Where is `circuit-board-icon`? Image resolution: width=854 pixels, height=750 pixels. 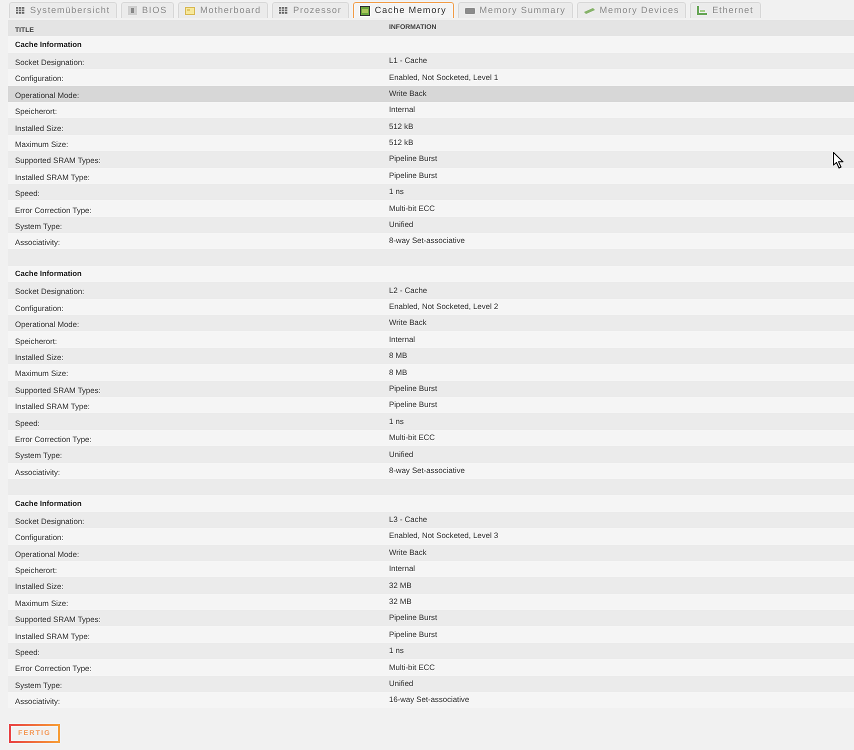 circuit-board-icon is located at coordinates (190, 10).